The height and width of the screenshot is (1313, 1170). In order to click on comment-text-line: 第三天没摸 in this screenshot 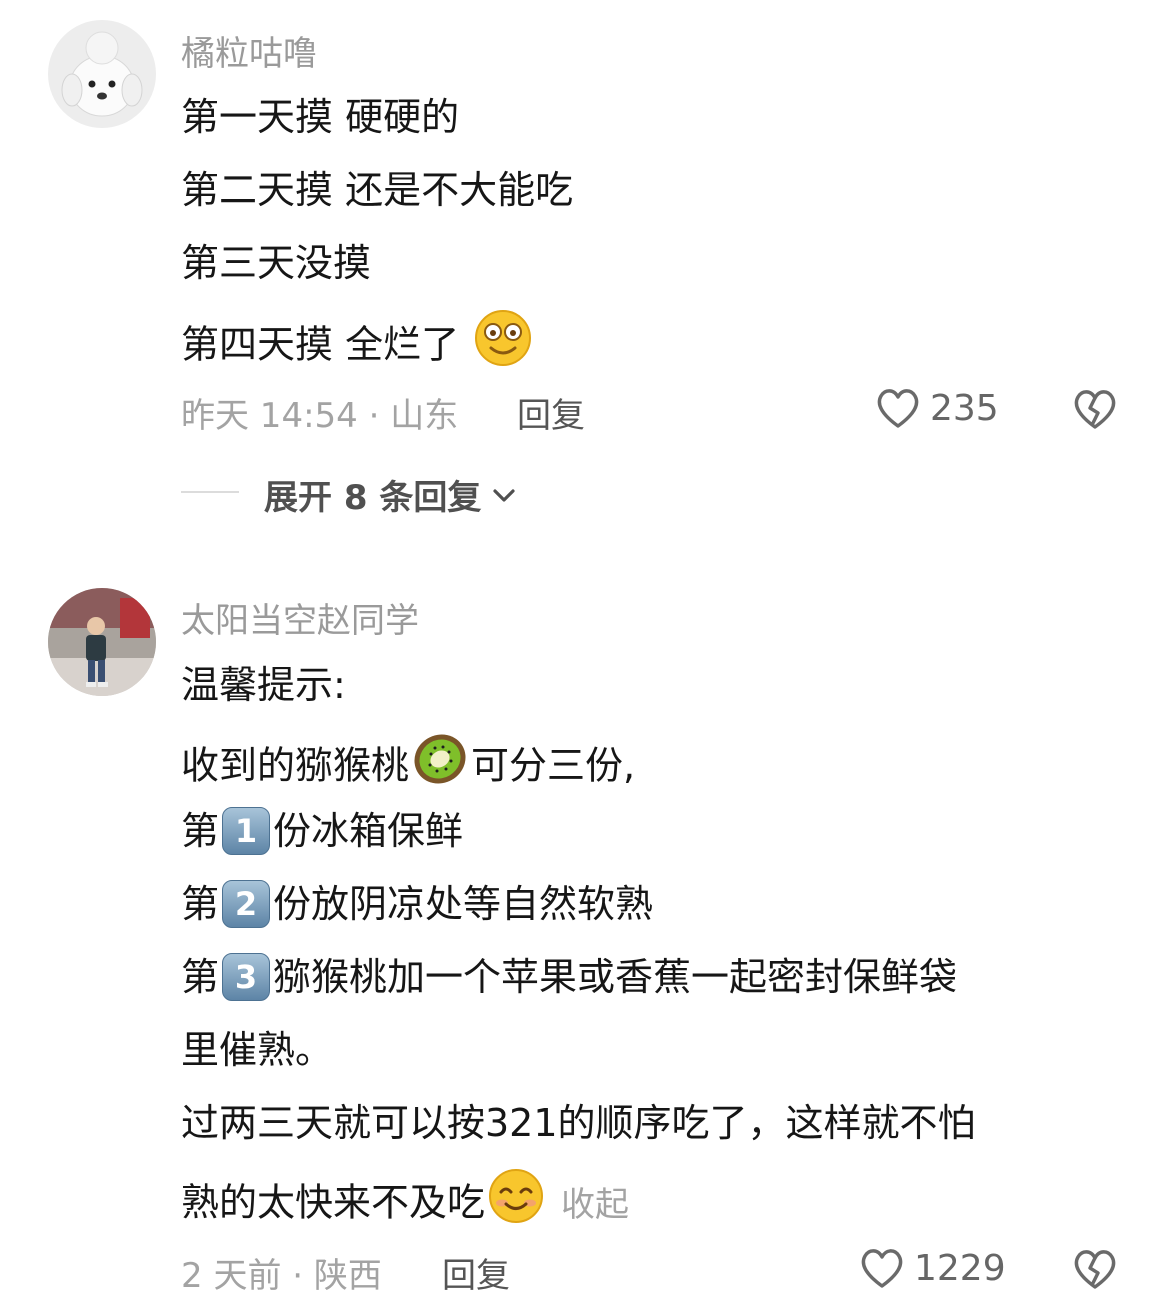, I will do `click(276, 263)`.